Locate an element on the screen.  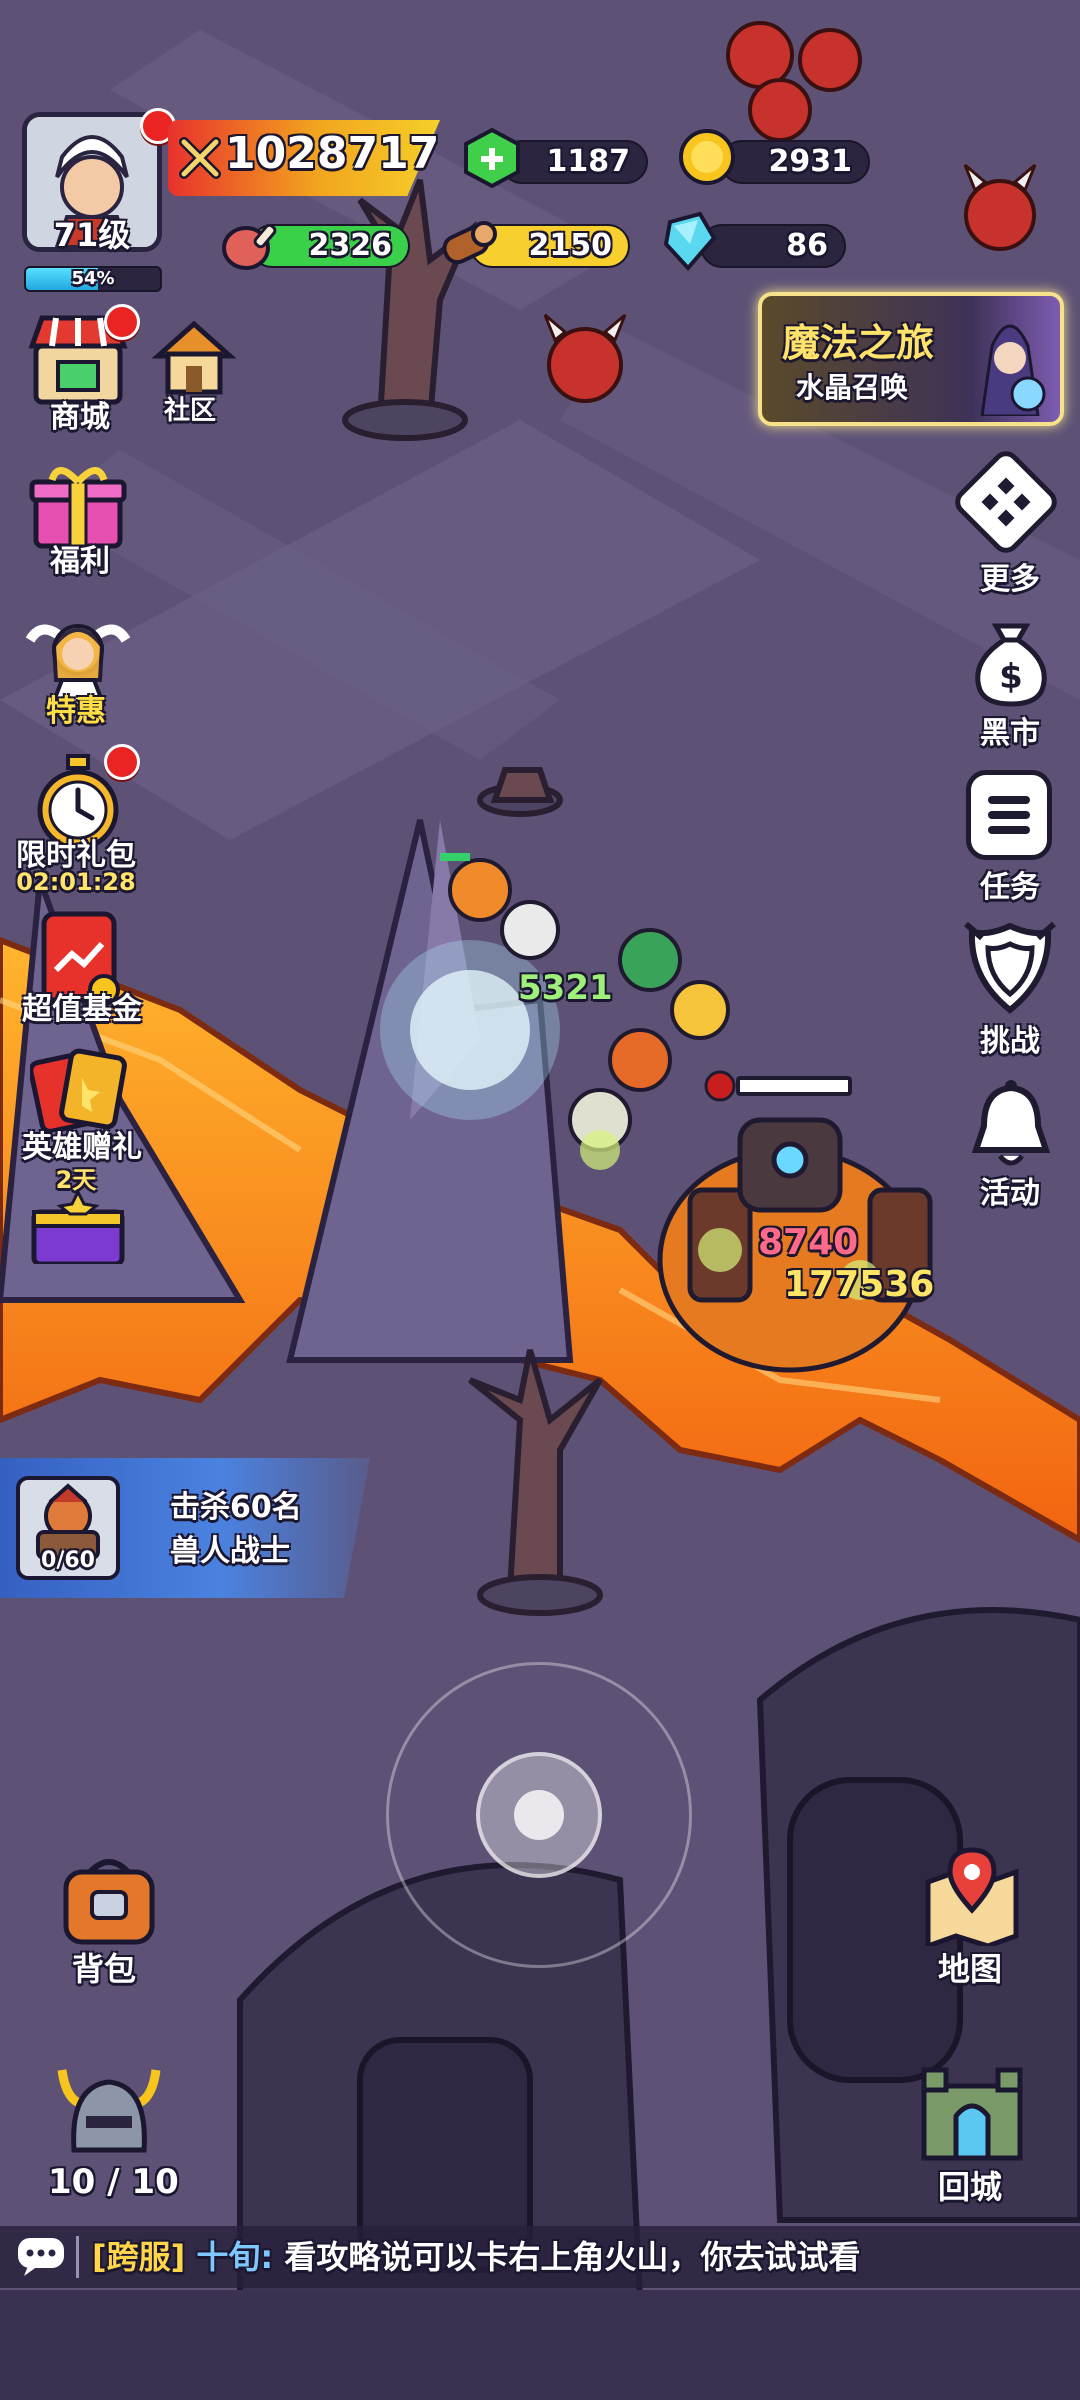
backpack-label: 背包 is located at coordinates (104, 1967).